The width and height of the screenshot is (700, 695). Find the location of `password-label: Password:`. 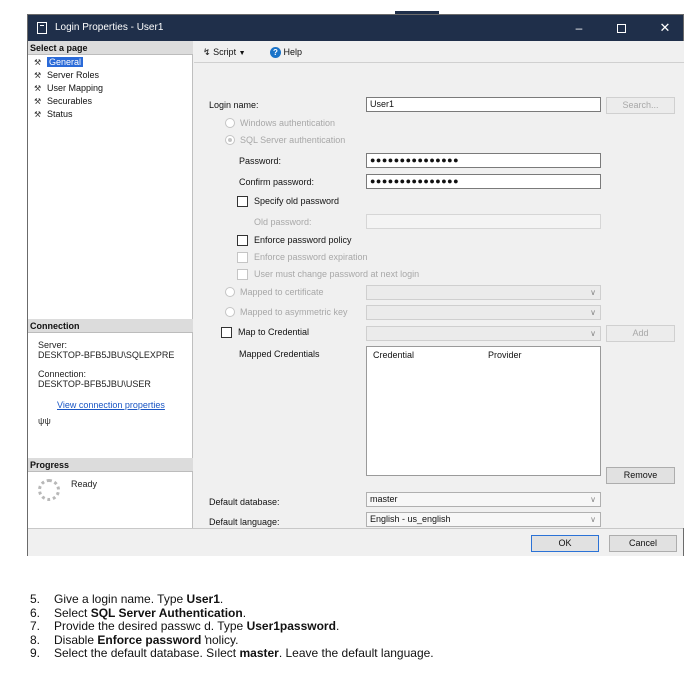

password-label: Password: is located at coordinates (260, 161).